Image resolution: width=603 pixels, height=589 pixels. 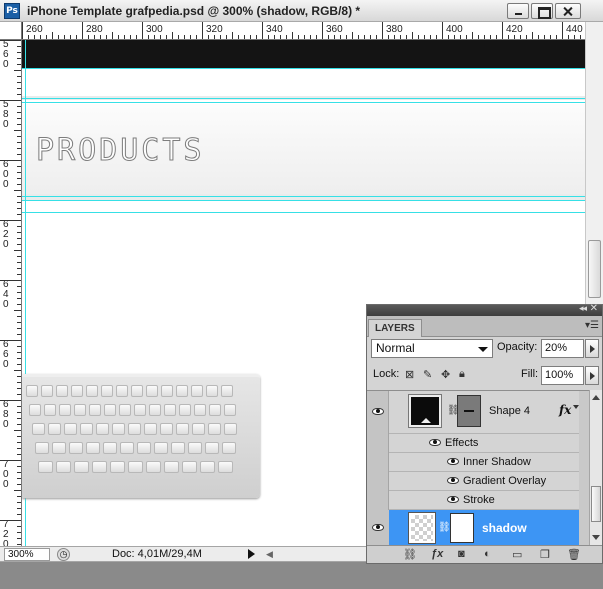 What do you see at coordinates (484, 309) in the screenshot?
I see `panel-title-bar: ◂◂ ✕` at bounding box center [484, 309].